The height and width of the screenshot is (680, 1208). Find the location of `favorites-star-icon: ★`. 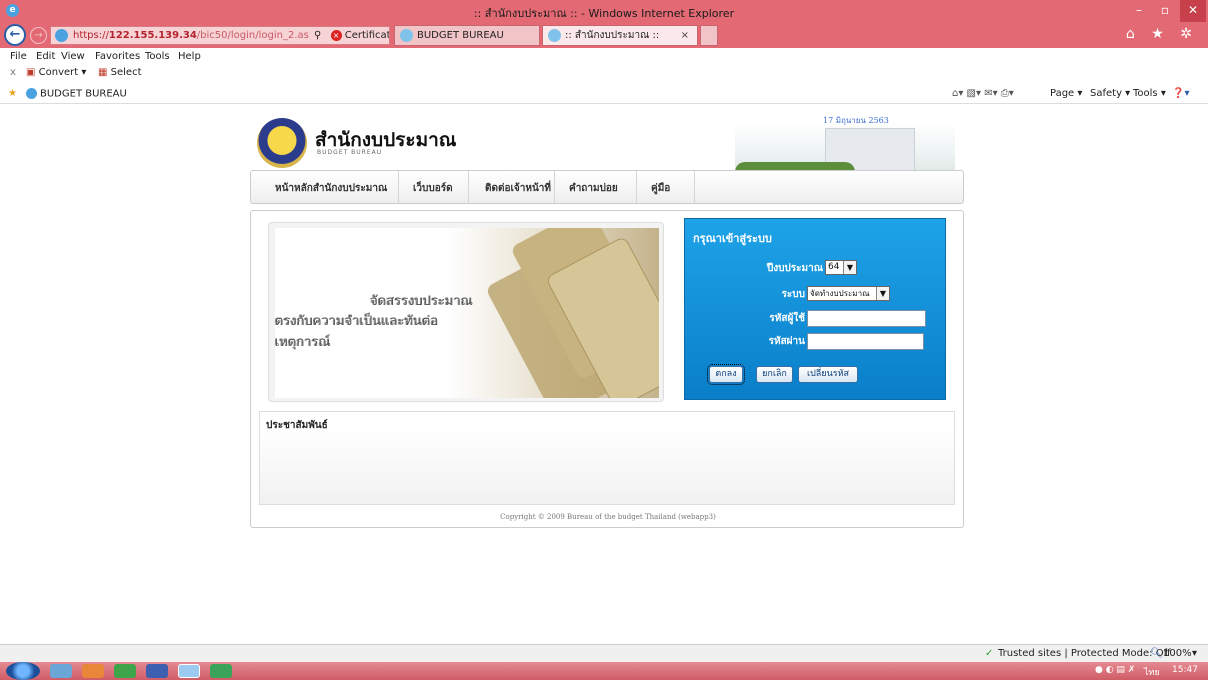

favorites-star-icon: ★ is located at coordinates (12, 93).